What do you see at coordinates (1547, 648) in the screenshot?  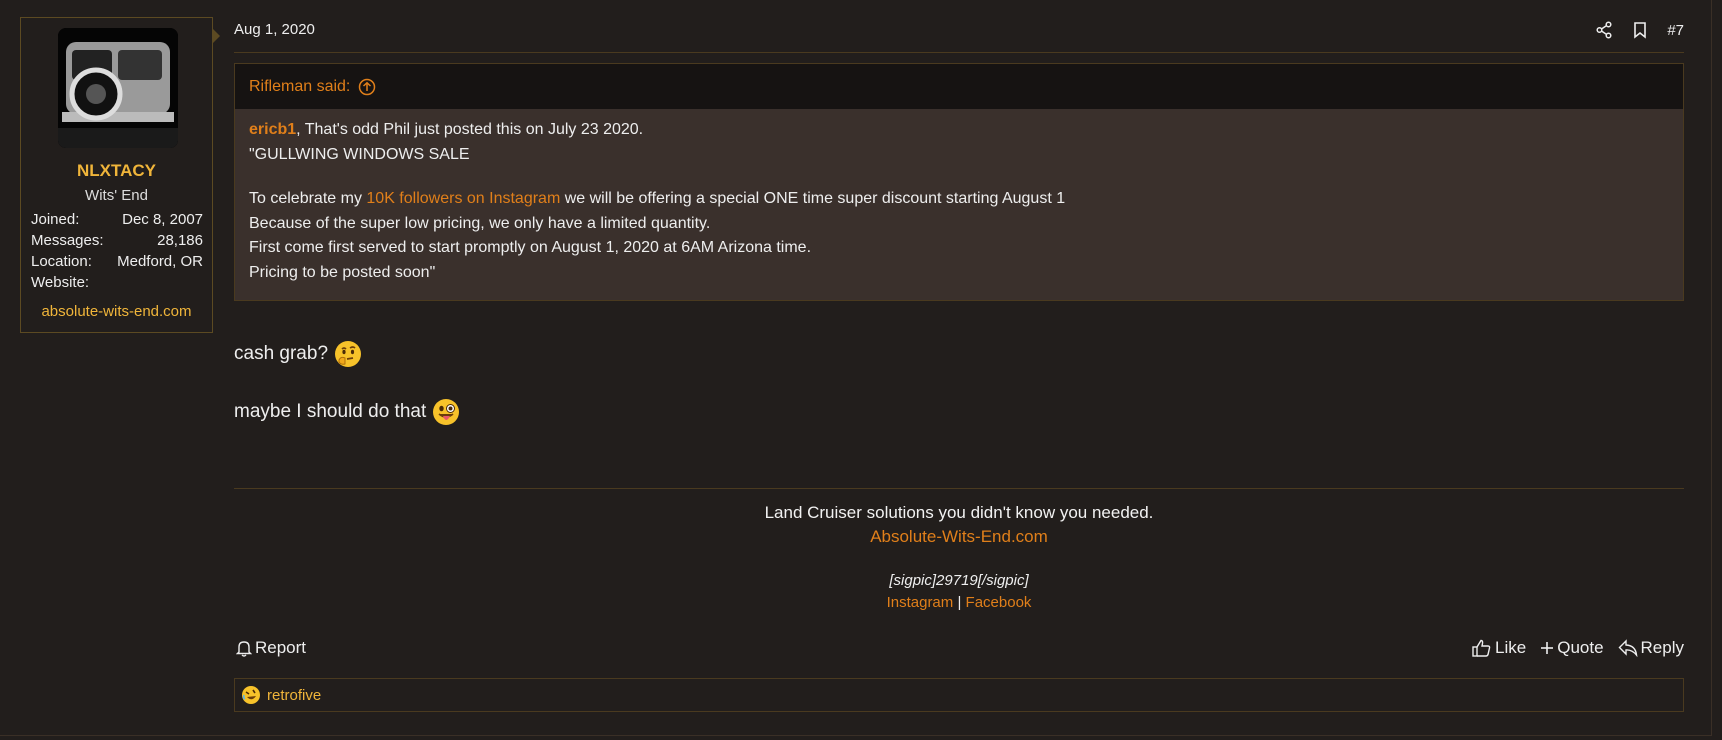 I see `plus-icon` at bounding box center [1547, 648].